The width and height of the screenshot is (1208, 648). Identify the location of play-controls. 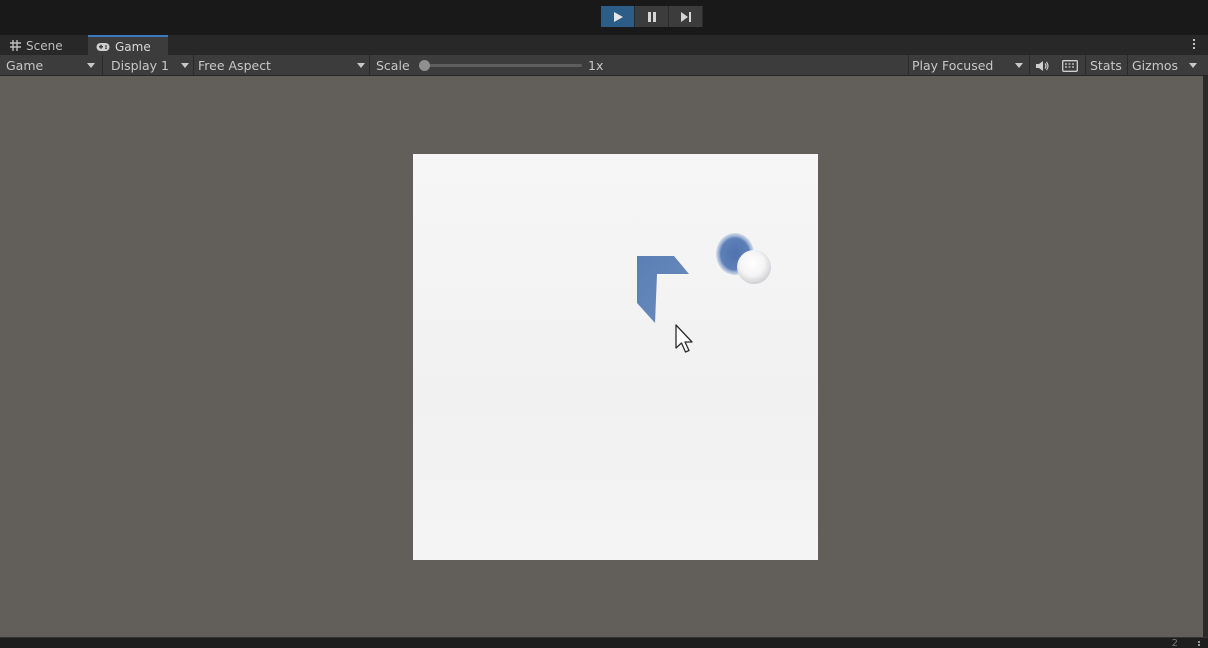
(652, 16).